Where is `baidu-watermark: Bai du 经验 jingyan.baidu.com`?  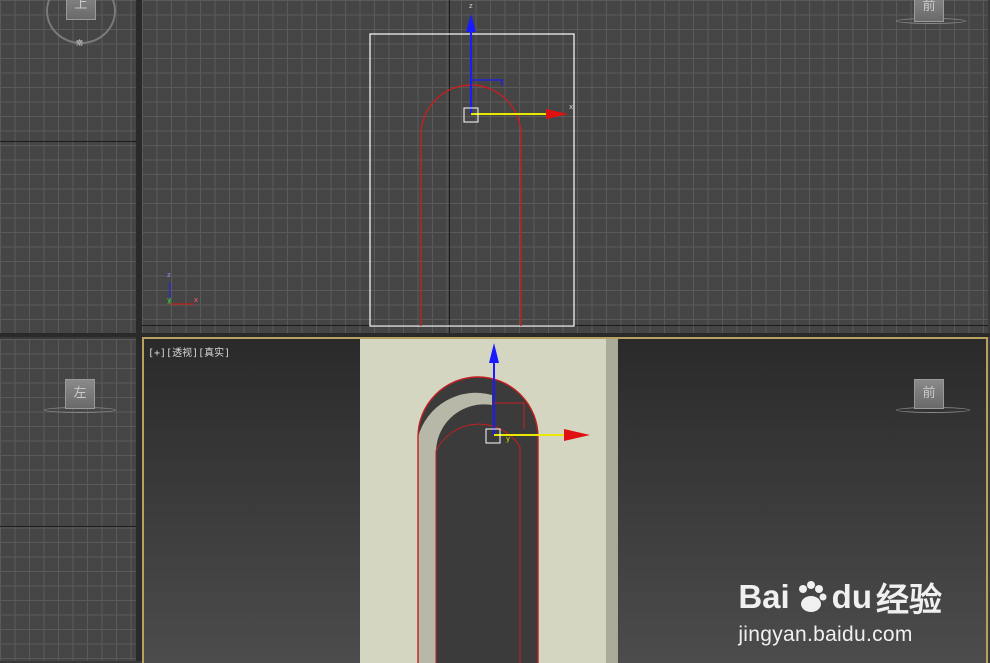 baidu-watermark: Bai du 经验 jingyan.baidu.com is located at coordinates (840, 610).